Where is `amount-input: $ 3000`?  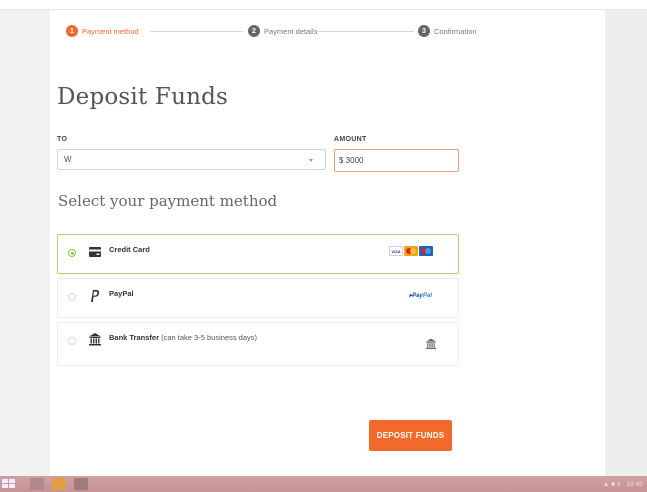
amount-input: $ 3000 is located at coordinates (396, 160).